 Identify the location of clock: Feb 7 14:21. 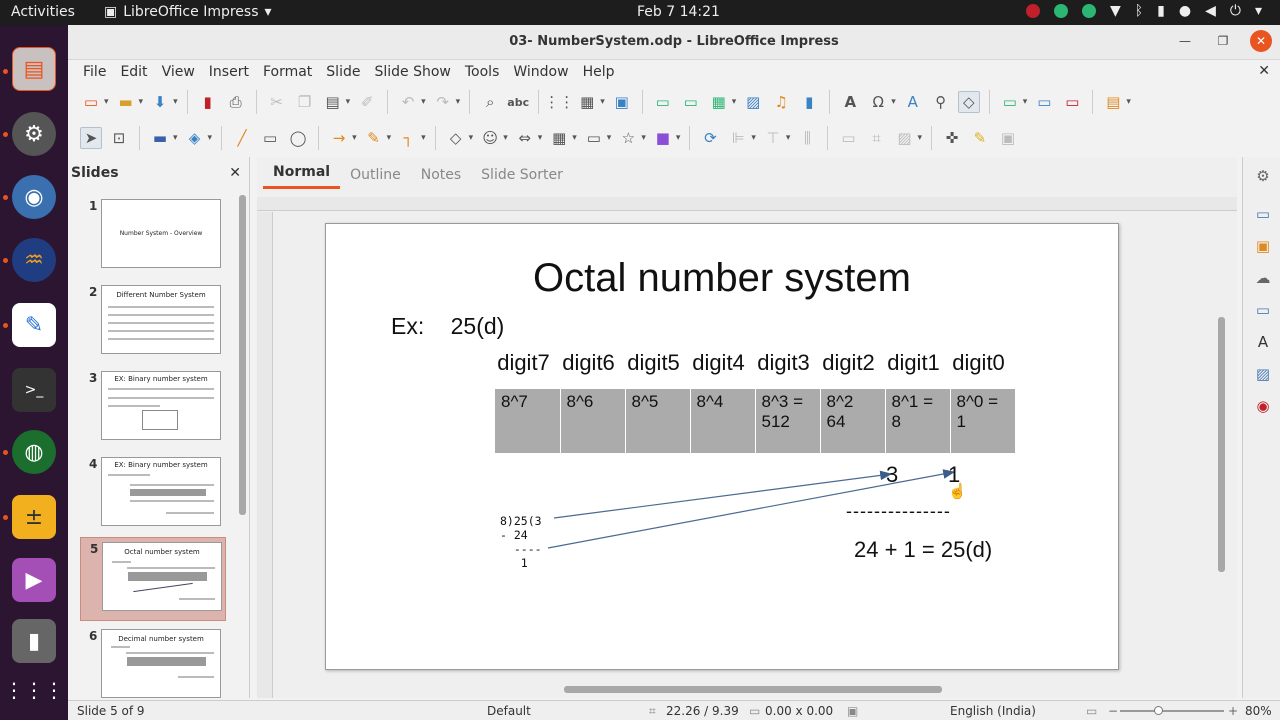
(678, 12).